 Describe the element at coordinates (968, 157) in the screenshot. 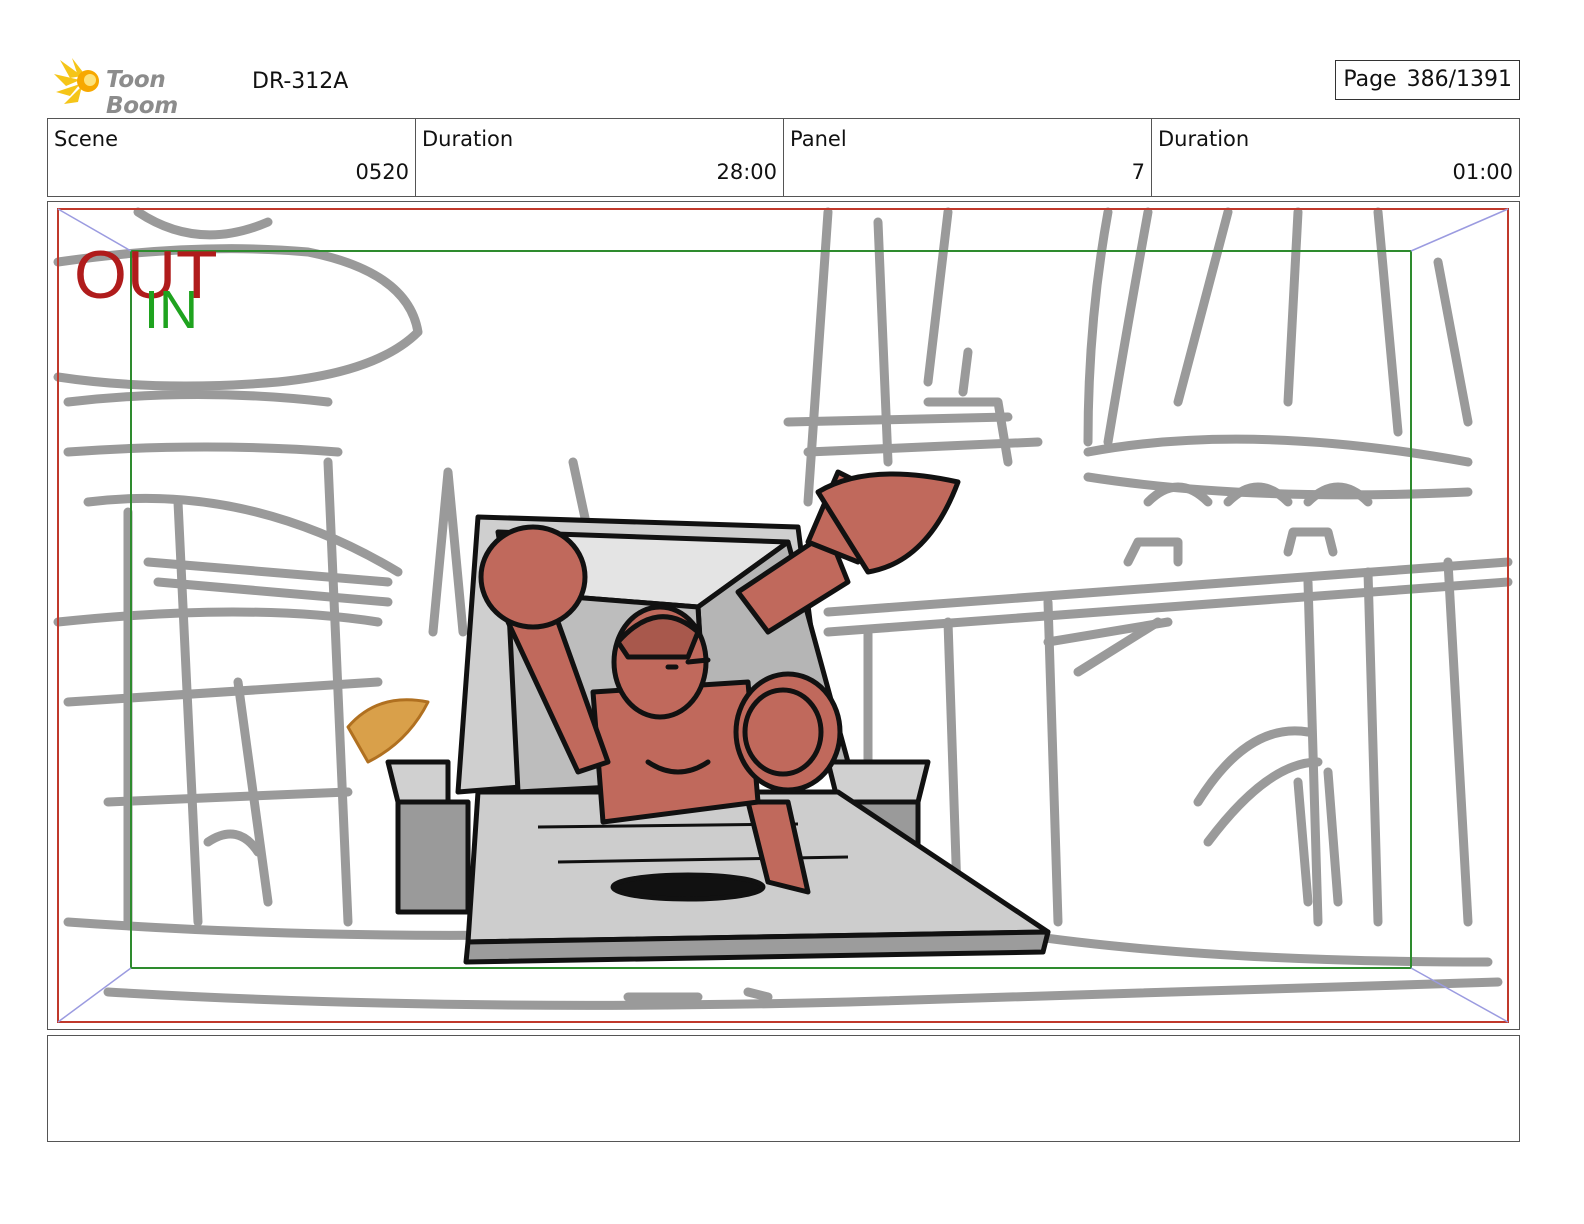

I see `panel-cell: Panel 7` at that location.